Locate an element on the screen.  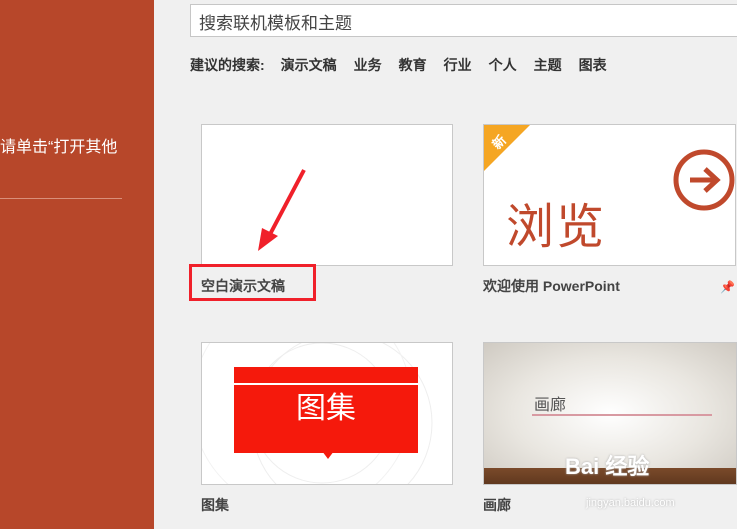
suggest-link-industry: 行业 is located at coordinates (458, 65).